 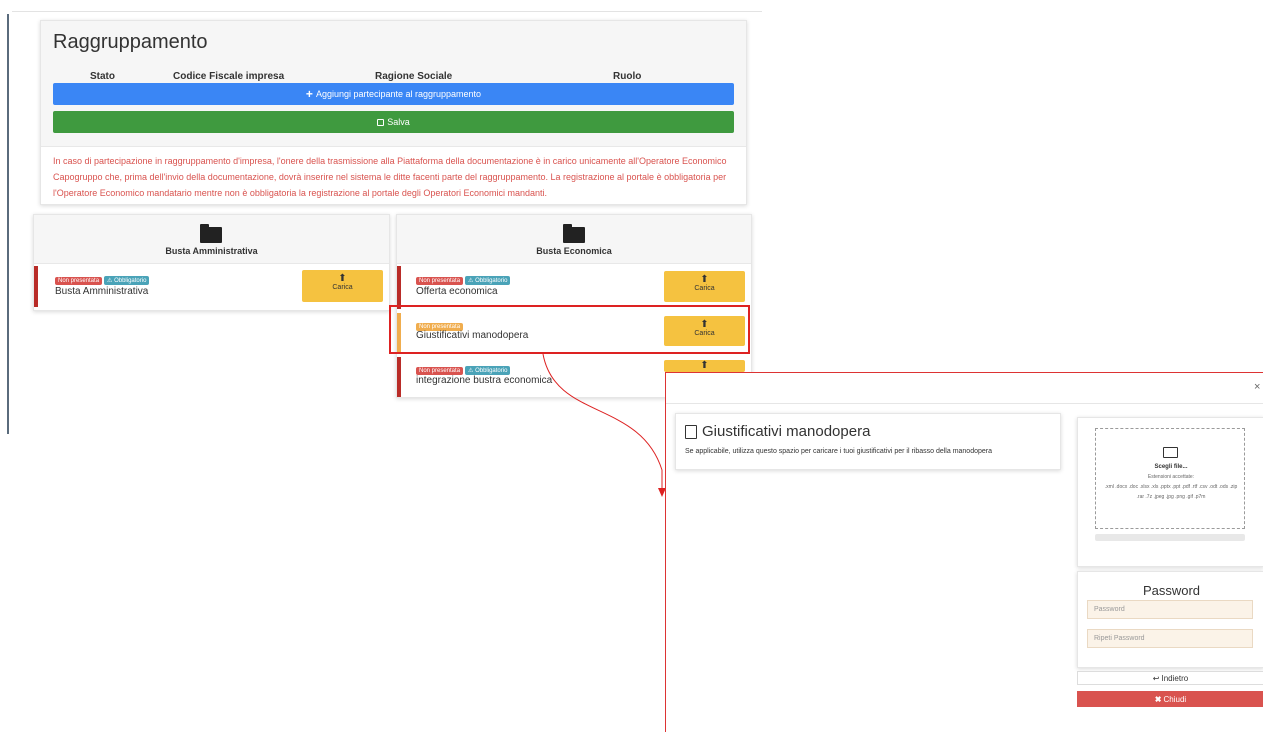 What do you see at coordinates (964, 403) in the screenshot?
I see `modal-header-divider` at bounding box center [964, 403].